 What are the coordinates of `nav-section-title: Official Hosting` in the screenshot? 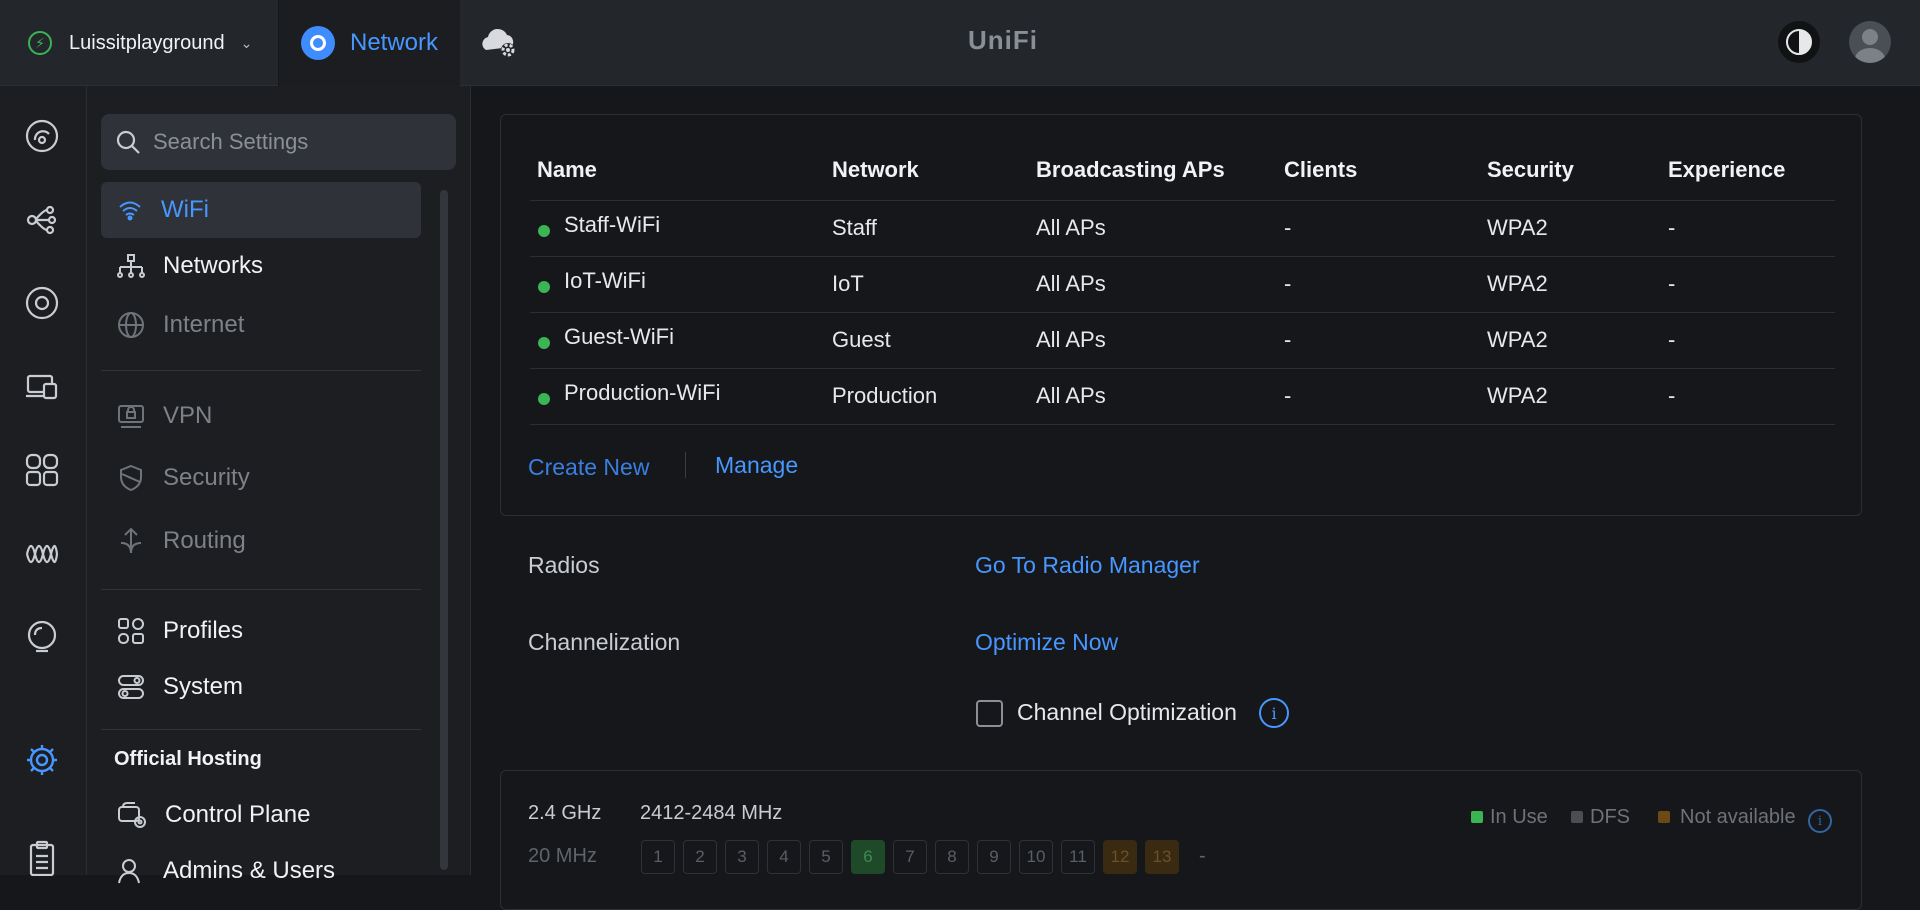 It's located at (188, 759).